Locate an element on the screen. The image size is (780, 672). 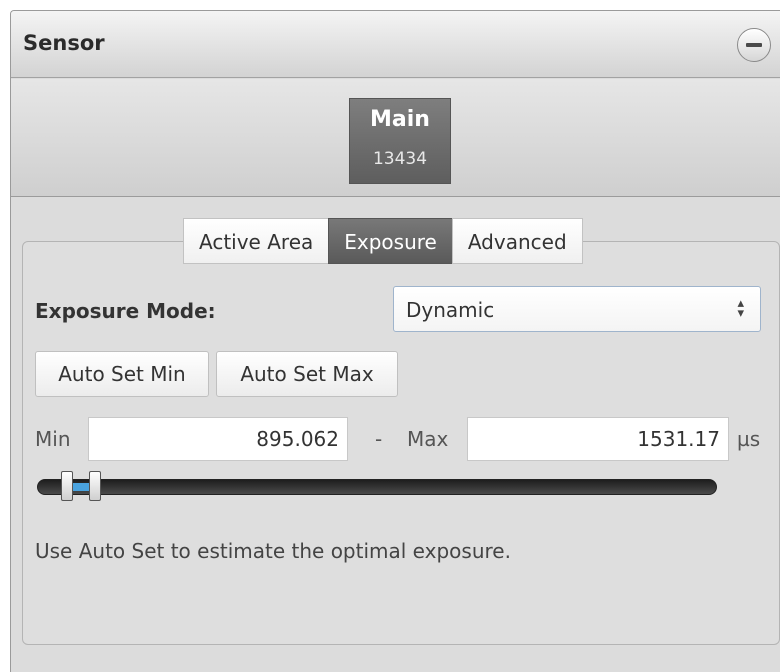
unit-label: µs is located at coordinates (749, 439).